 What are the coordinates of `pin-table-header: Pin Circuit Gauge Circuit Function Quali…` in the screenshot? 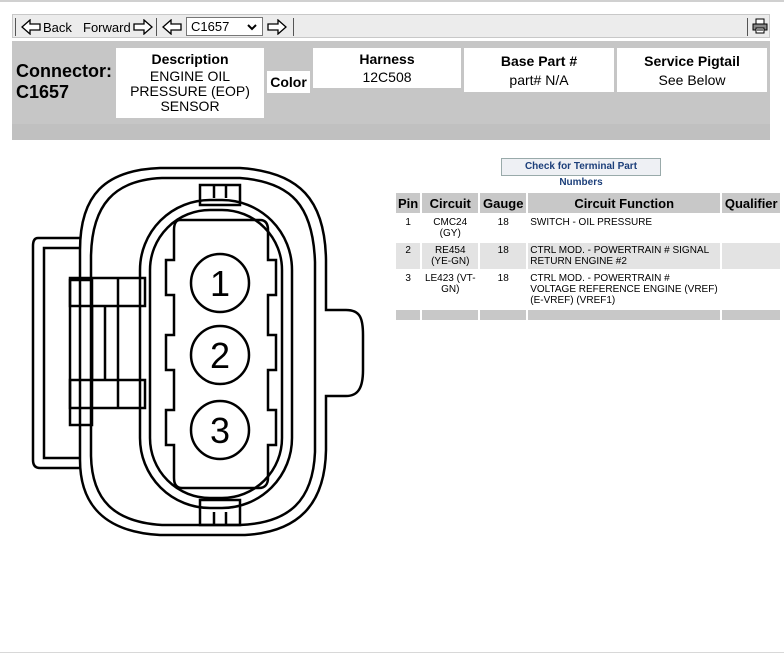 It's located at (588, 204).